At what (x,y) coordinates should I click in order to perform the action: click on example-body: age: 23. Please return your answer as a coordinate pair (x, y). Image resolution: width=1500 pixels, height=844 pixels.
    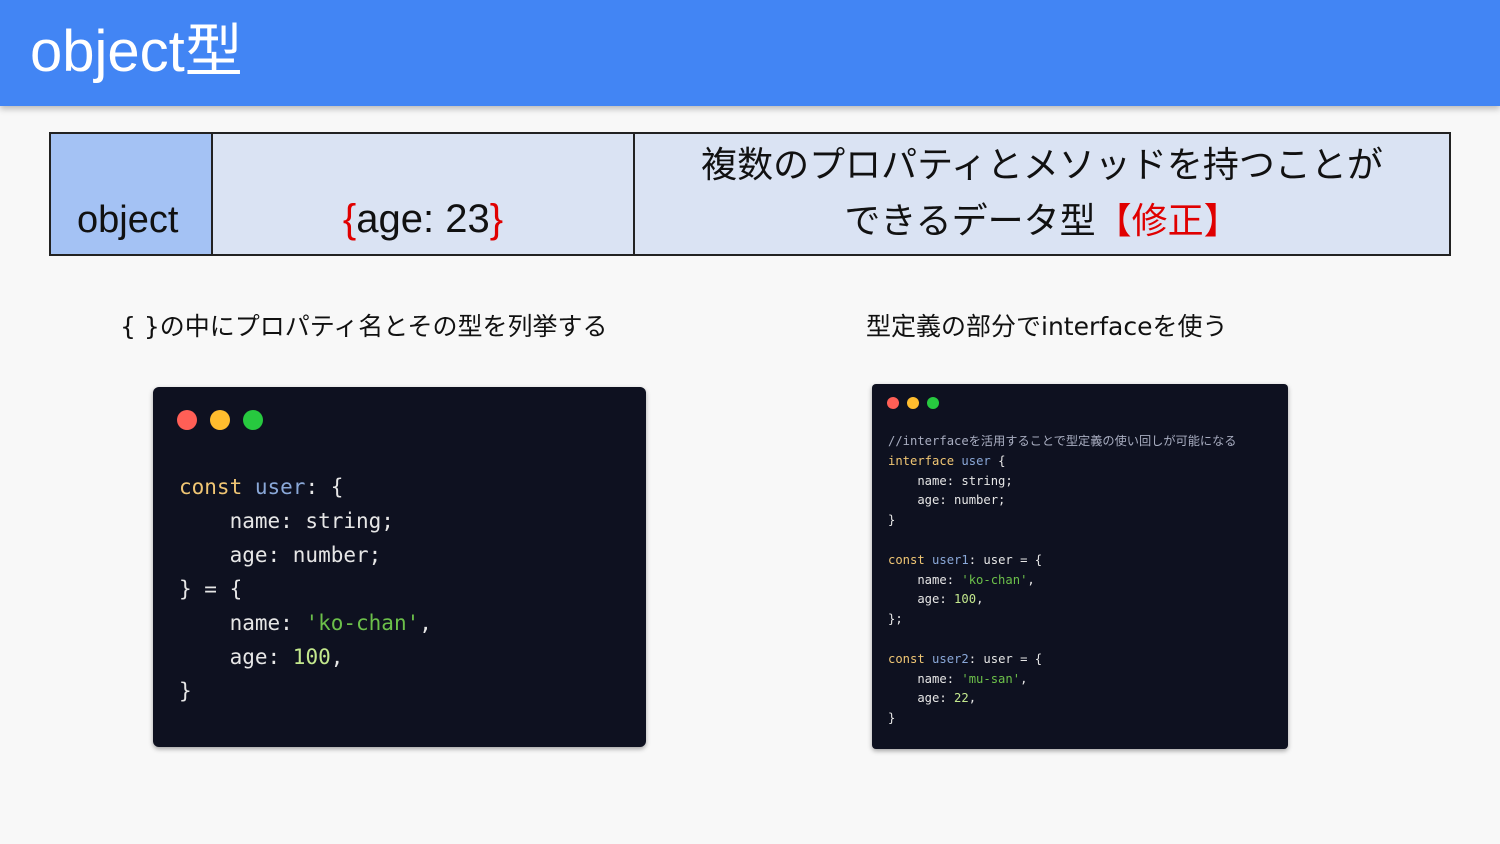
    Looking at the image, I should click on (423, 219).